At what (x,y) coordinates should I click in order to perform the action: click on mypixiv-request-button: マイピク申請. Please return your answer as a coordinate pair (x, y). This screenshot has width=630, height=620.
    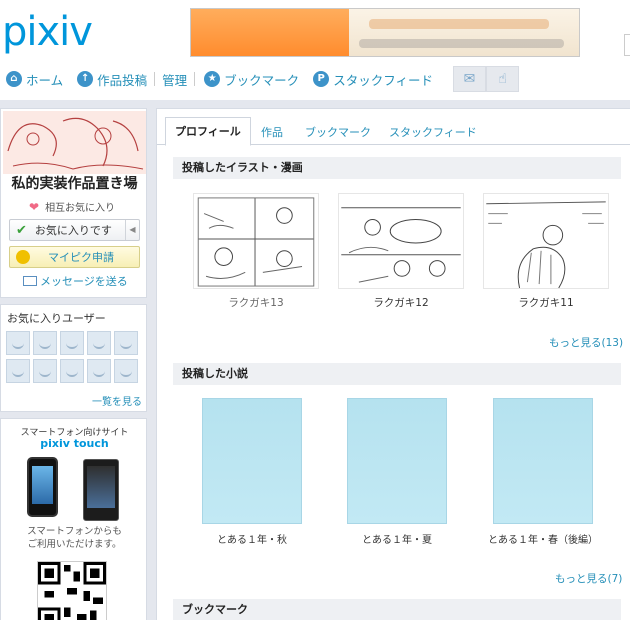
    Looking at the image, I should click on (74, 257).